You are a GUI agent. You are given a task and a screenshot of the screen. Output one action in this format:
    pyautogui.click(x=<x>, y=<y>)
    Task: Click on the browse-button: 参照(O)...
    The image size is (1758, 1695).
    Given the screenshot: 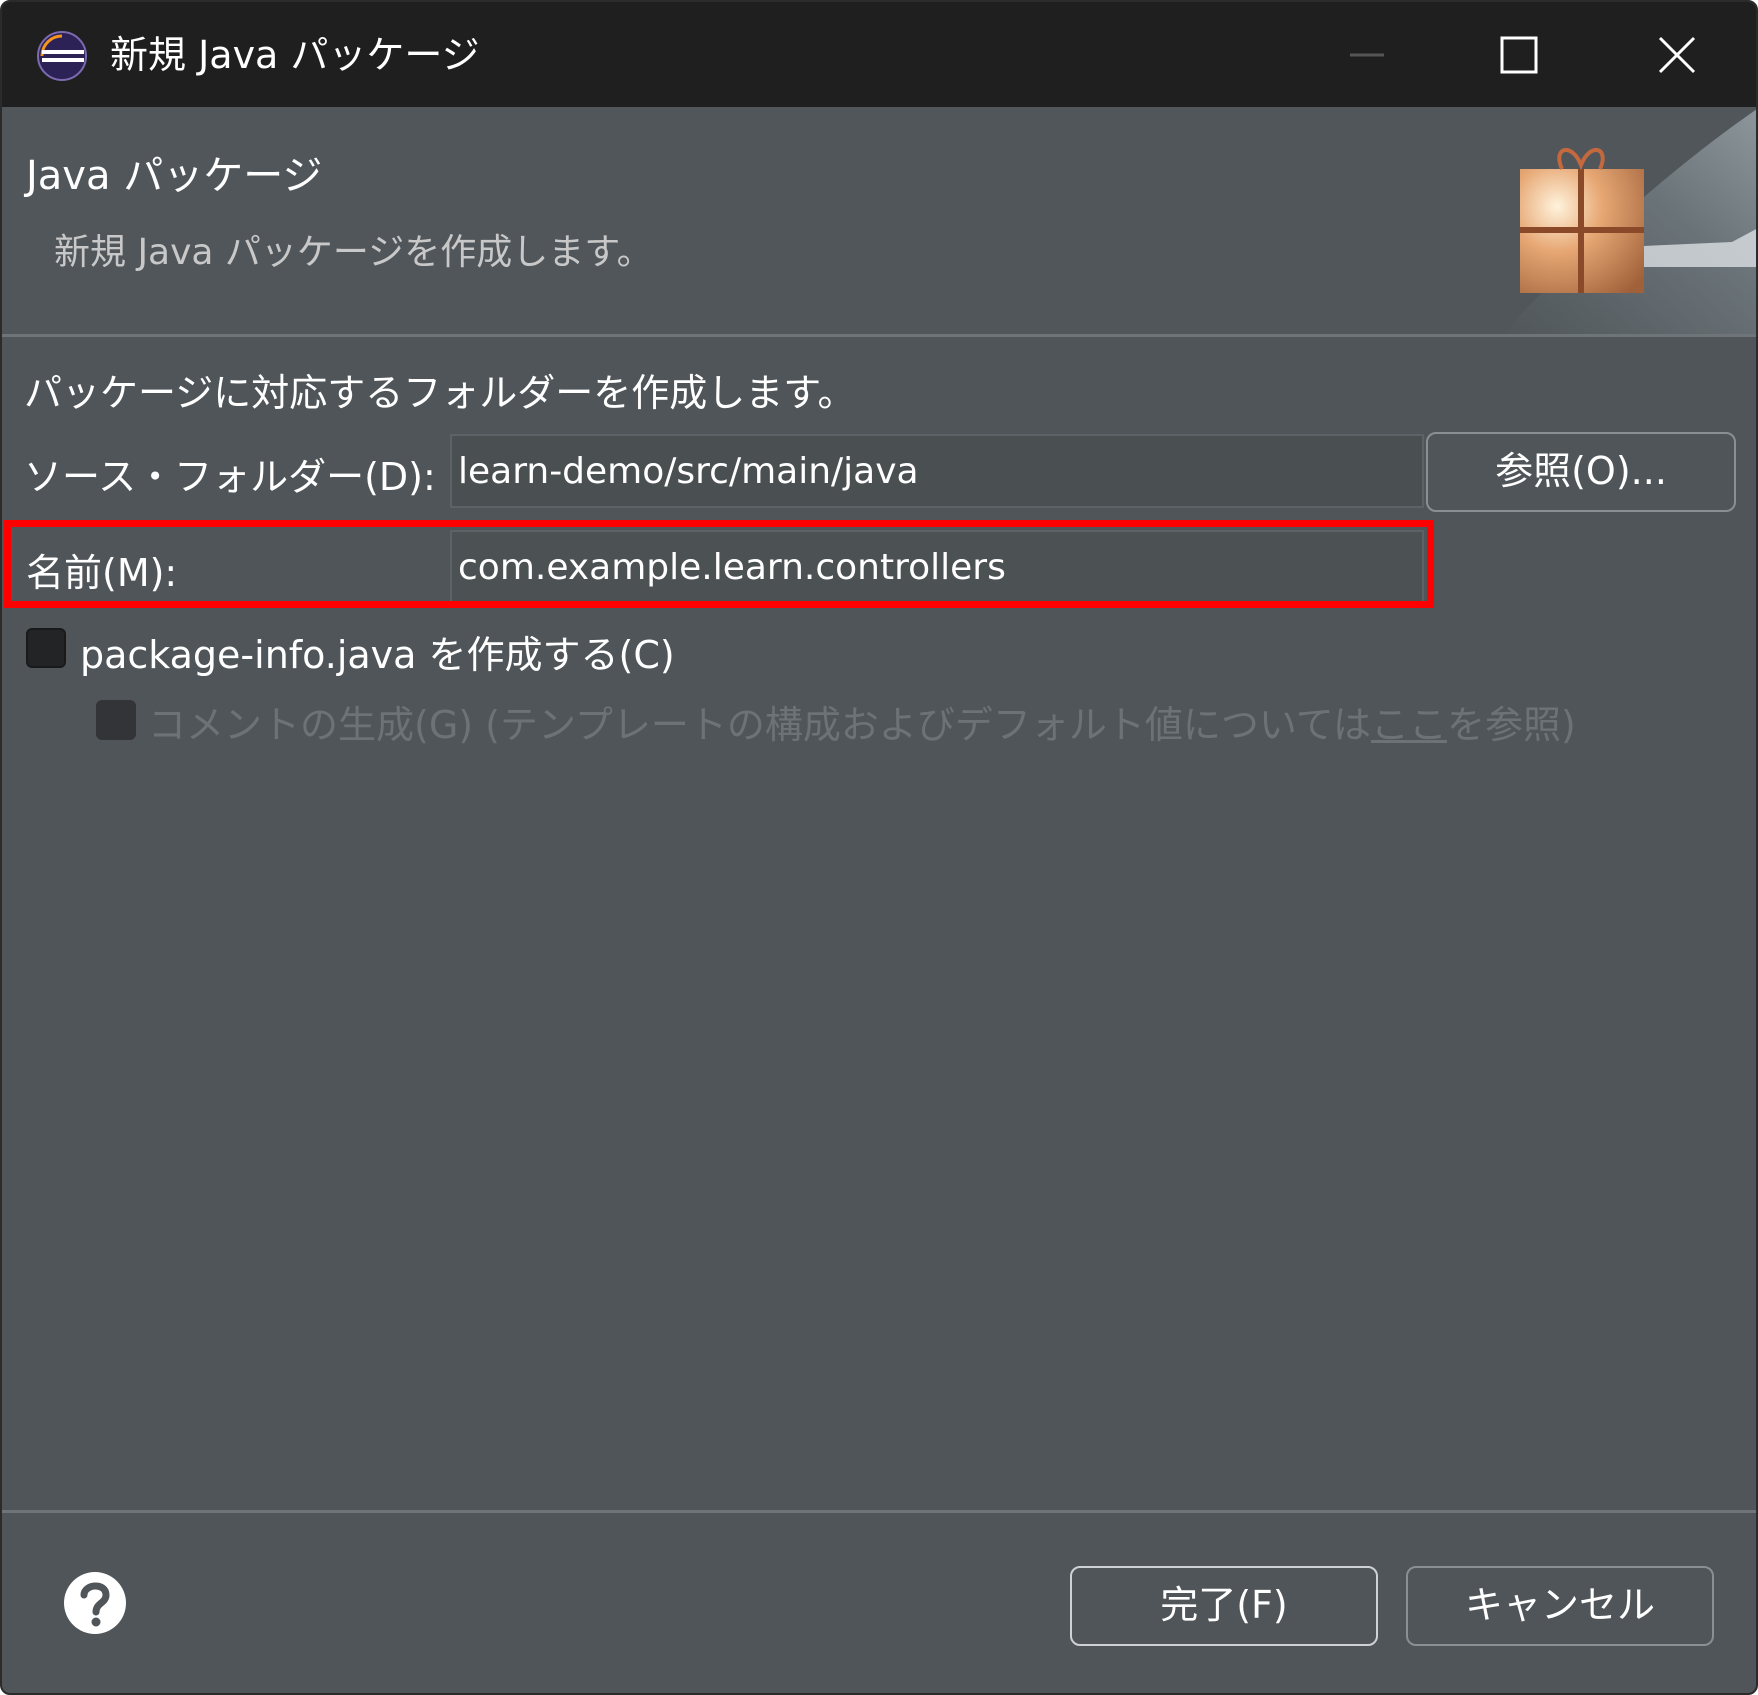 What is the action you would take?
    pyautogui.click(x=1581, y=472)
    